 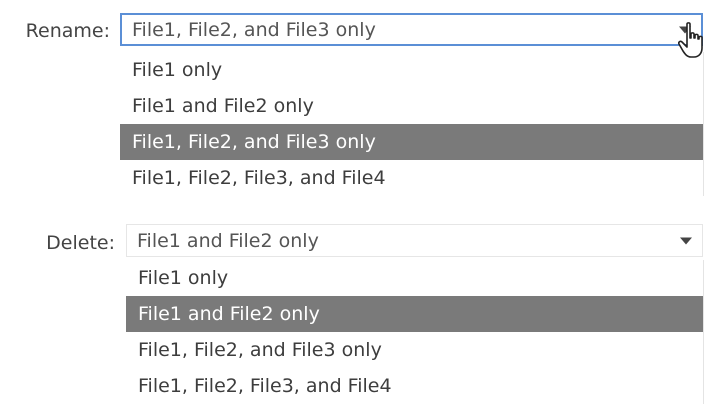 I want to click on delete-option-file1-file2-file3: File1, File2, and File3 only, so click(x=414, y=350).